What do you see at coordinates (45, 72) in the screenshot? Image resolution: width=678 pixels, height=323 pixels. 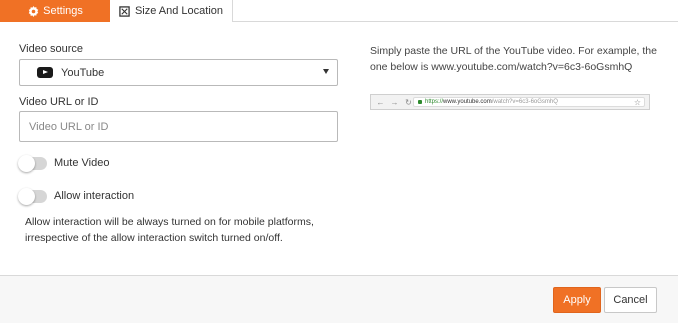 I see `youtube-icon` at bounding box center [45, 72].